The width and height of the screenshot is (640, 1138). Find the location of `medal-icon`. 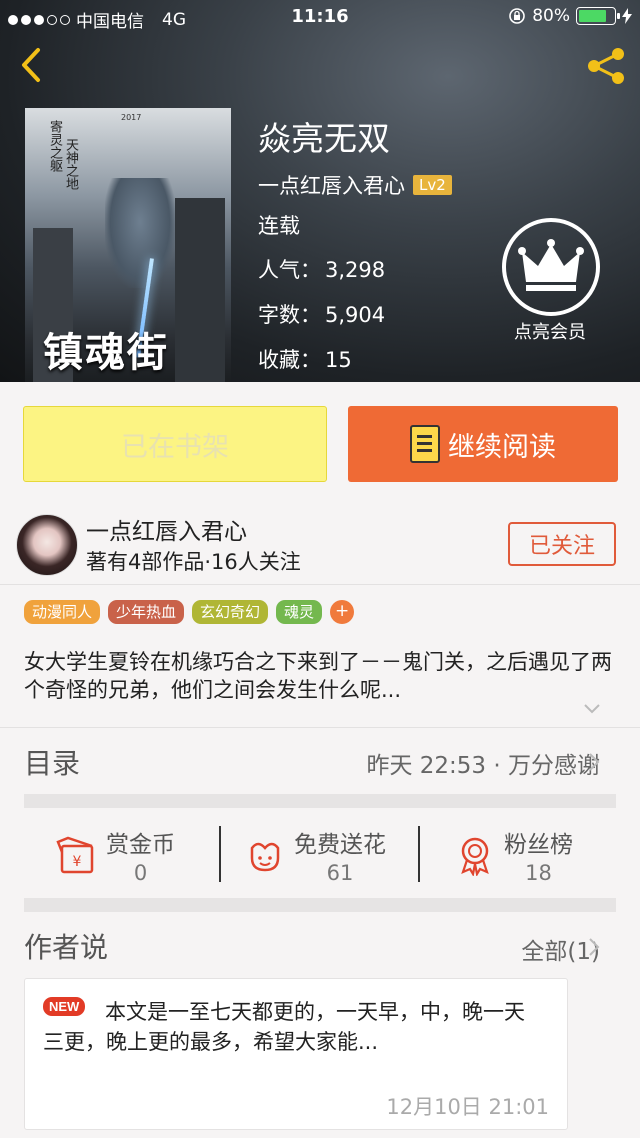

medal-icon is located at coordinates (475, 856).